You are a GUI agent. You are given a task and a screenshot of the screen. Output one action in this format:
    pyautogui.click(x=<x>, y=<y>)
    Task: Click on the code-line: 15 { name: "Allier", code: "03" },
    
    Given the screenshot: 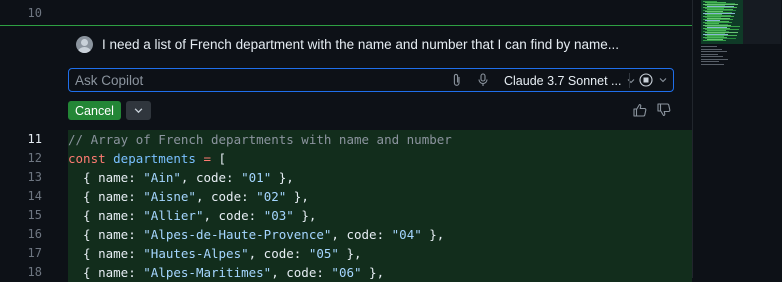 What is the action you would take?
    pyautogui.click(x=346, y=215)
    